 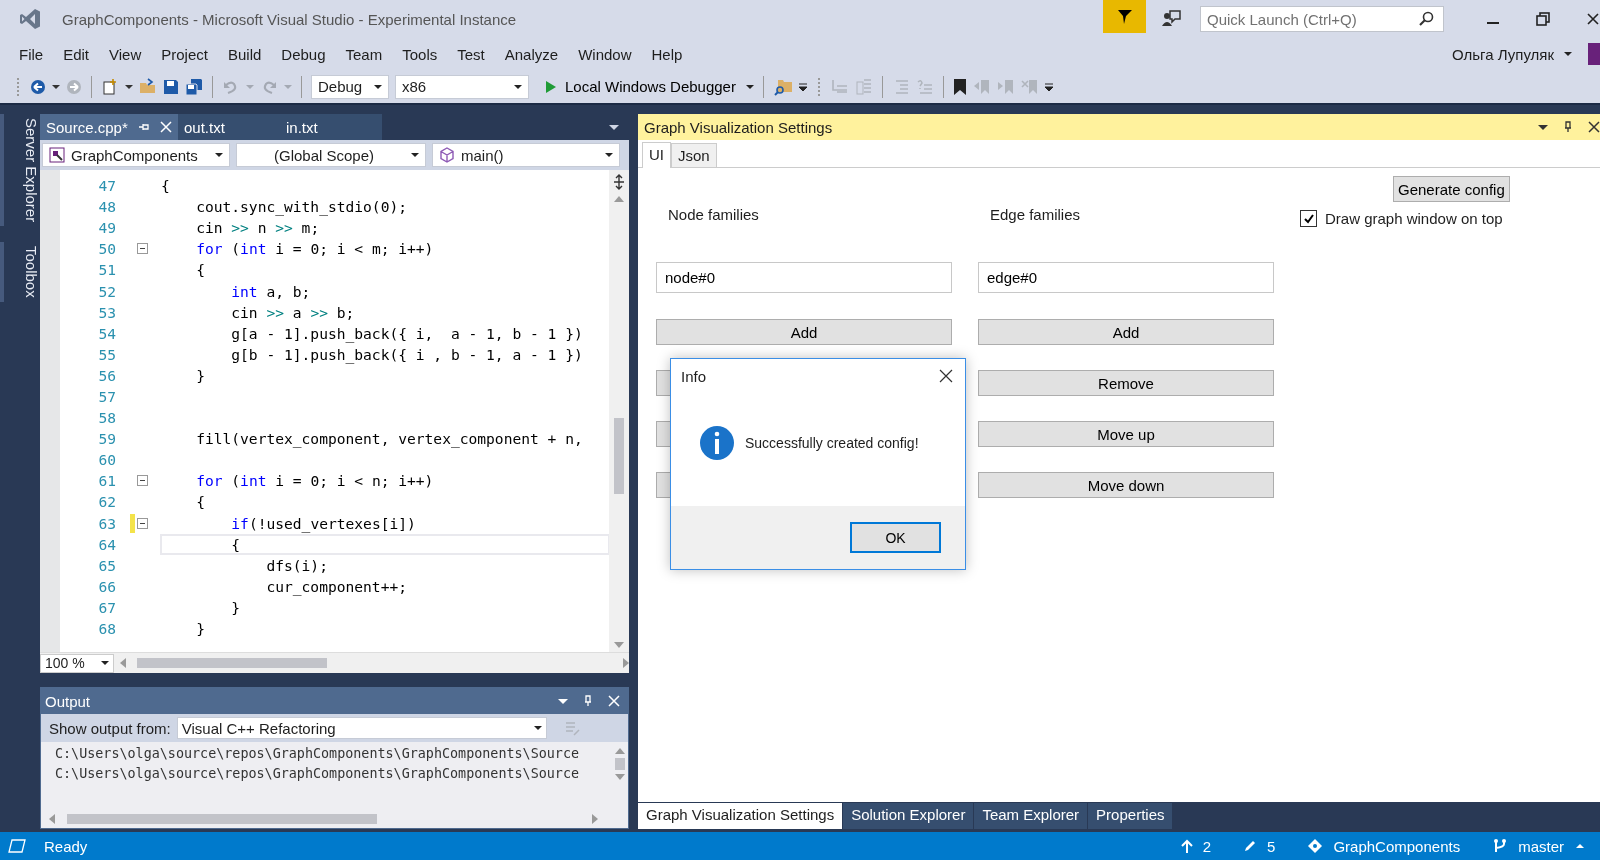 What do you see at coordinates (619, 182) in the screenshot?
I see `split-icon` at bounding box center [619, 182].